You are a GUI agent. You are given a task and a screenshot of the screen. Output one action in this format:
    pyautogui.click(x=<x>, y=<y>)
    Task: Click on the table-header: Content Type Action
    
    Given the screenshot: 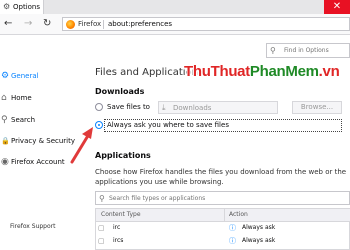 What is the action you would take?
    pyautogui.click(x=223, y=215)
    